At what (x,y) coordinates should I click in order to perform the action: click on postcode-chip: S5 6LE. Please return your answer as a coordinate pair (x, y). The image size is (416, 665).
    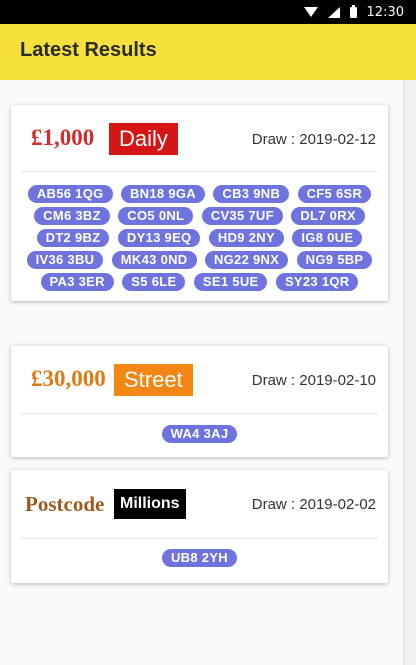
    Looking at the image, I should click on (154, 282).